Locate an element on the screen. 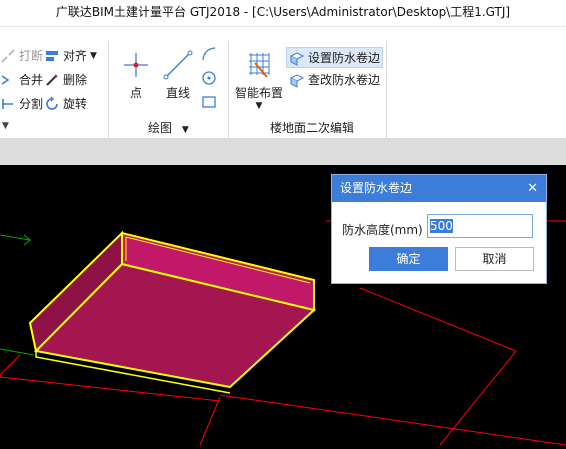  waterproof-edit-icon is located at coordinates (297, 80).